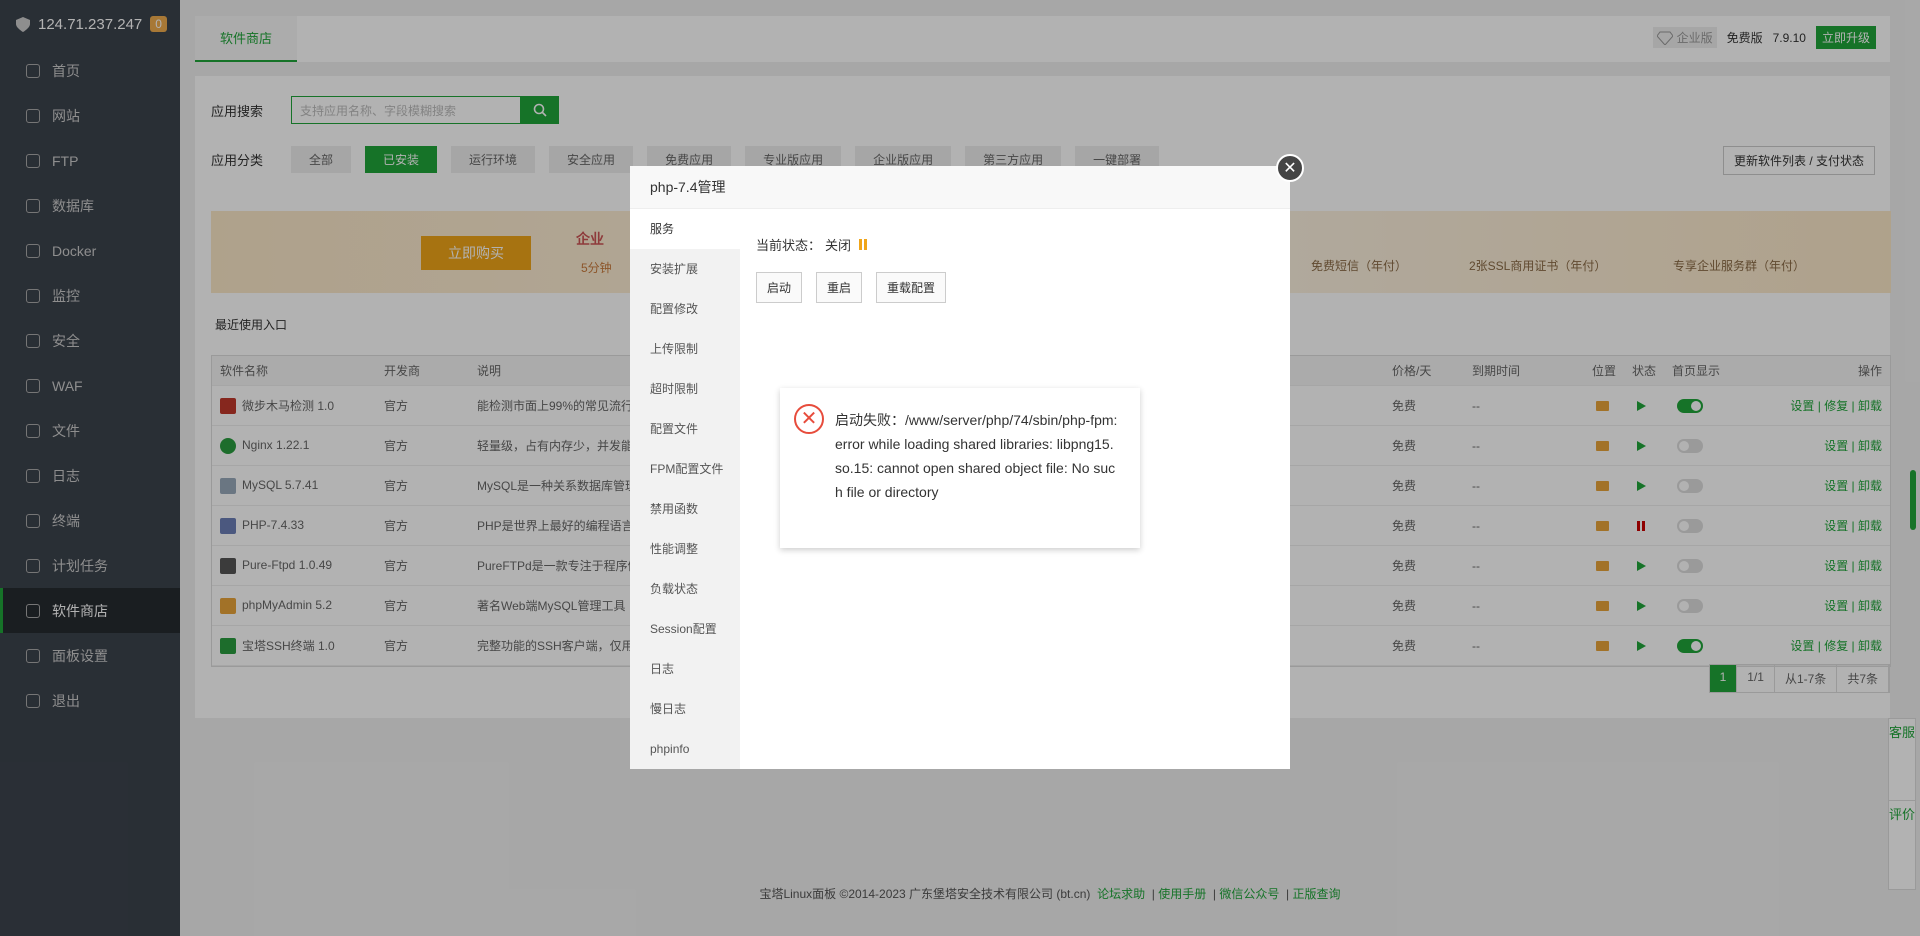  What do you see at coordinates (685, 469) in the screenshot?
I see `menu-fpm-config: FPM配置文件` at bounding box center [685, 469].